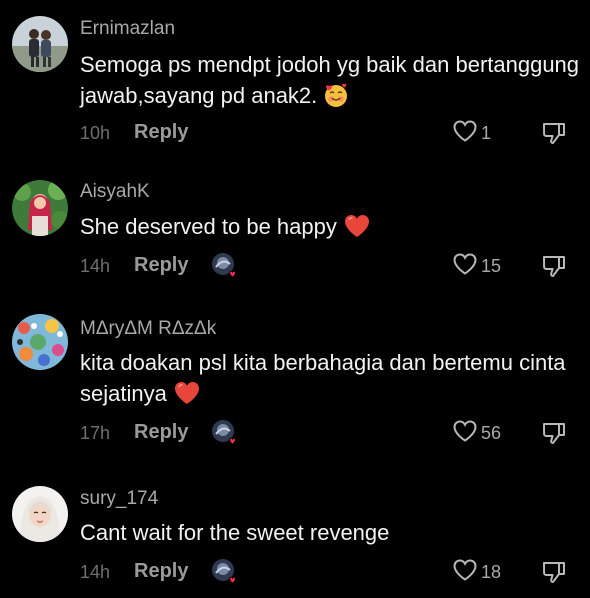 This screenshot has height=598, width=590. Describe the element at coordinates (95, 433) in the screenshot. I see `comment-timestamp: 17h` at that location.